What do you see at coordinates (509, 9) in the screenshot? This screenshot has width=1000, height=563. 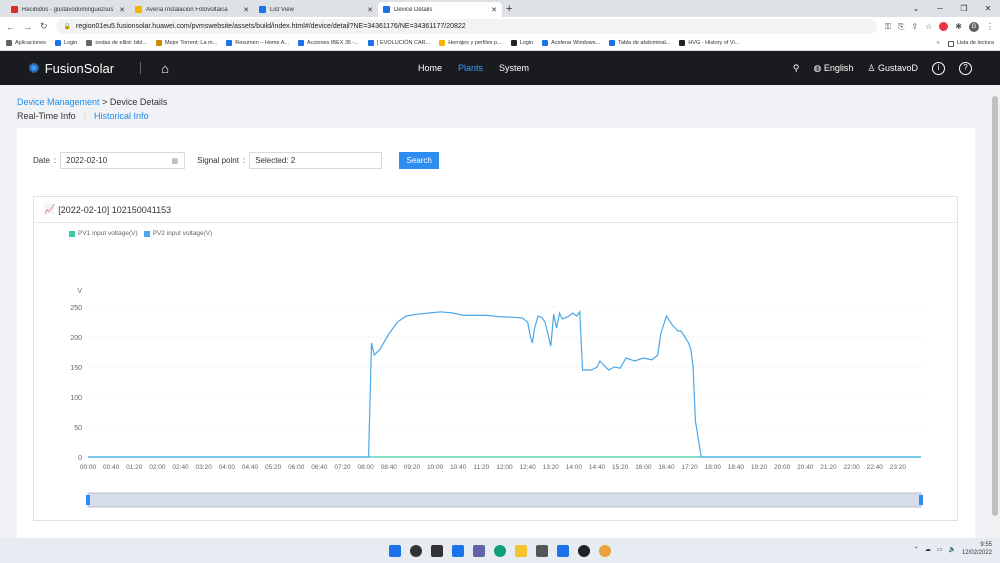 I see `new-tab-icon: +` at bounding box center [509, 9].